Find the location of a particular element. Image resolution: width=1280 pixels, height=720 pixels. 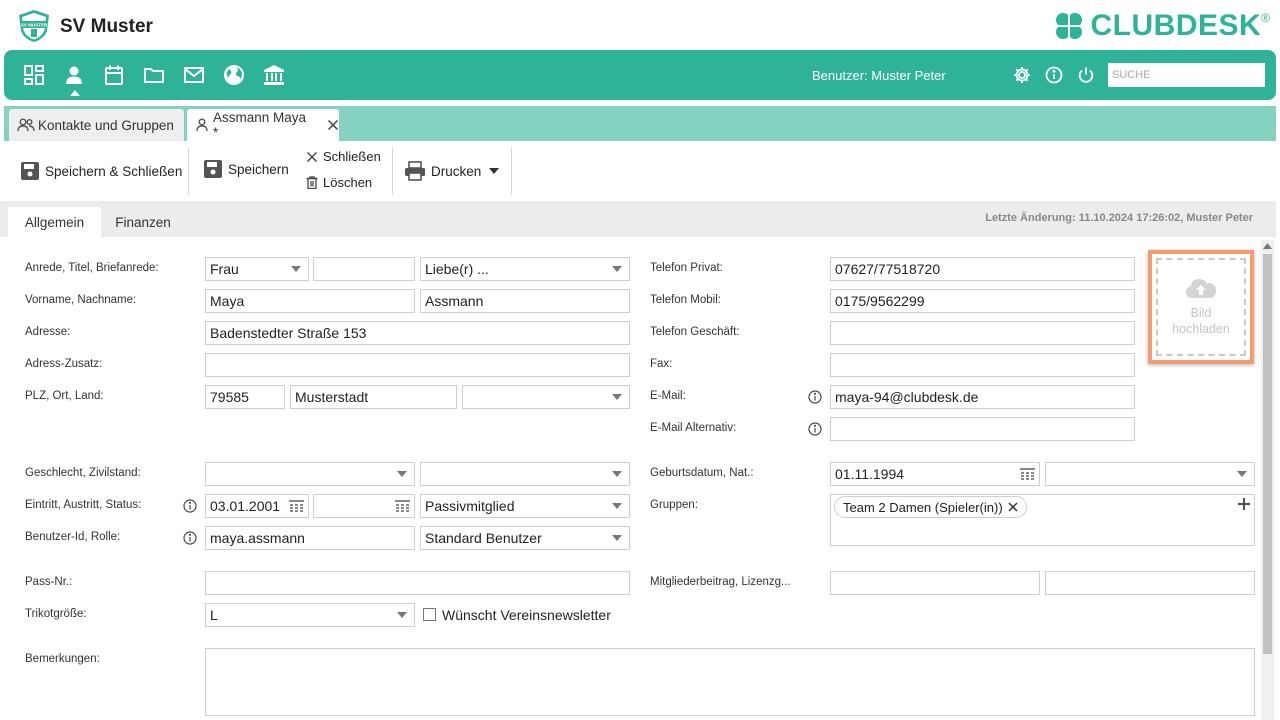

benutzer-id-field: maya.assmann is located at coordinates (310, 538).